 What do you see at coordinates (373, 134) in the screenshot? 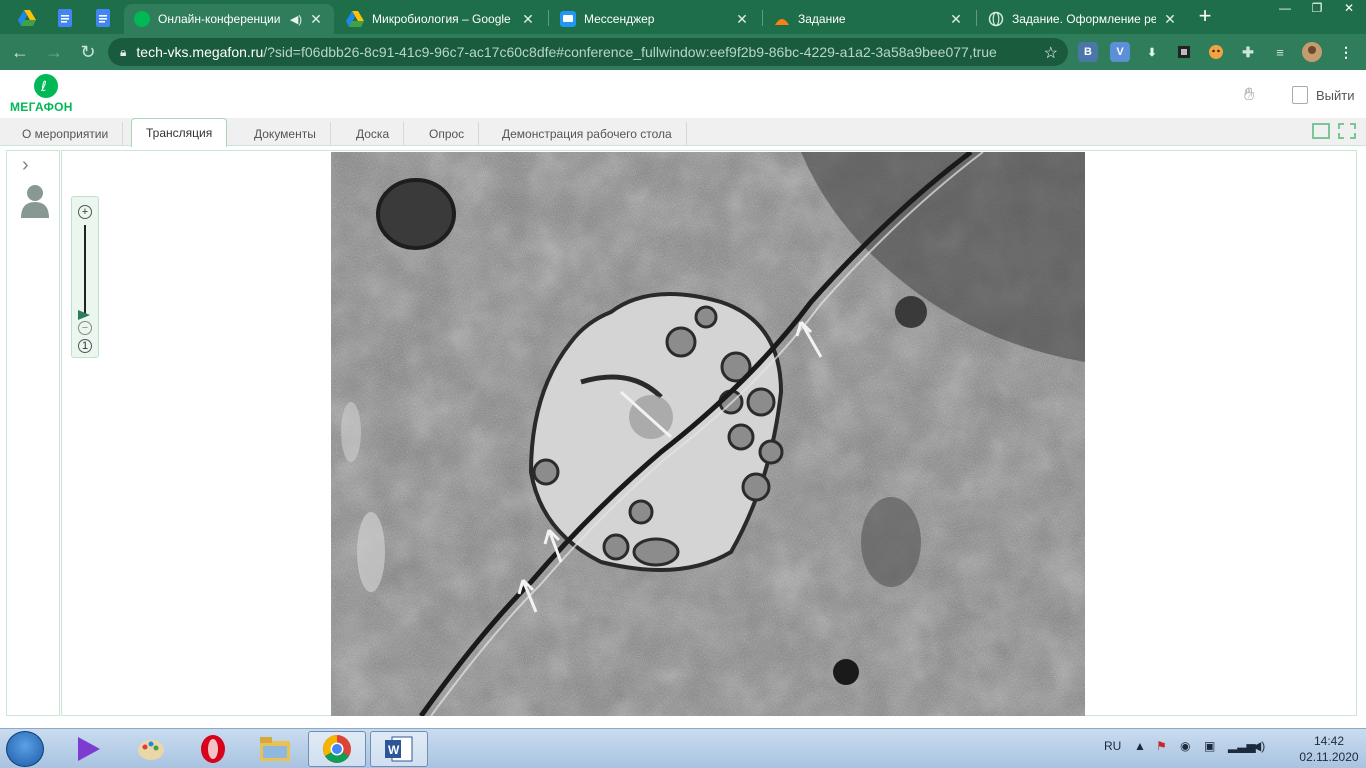
I see `tab-whiteboard: Доска` at bounding box center [373, 134].